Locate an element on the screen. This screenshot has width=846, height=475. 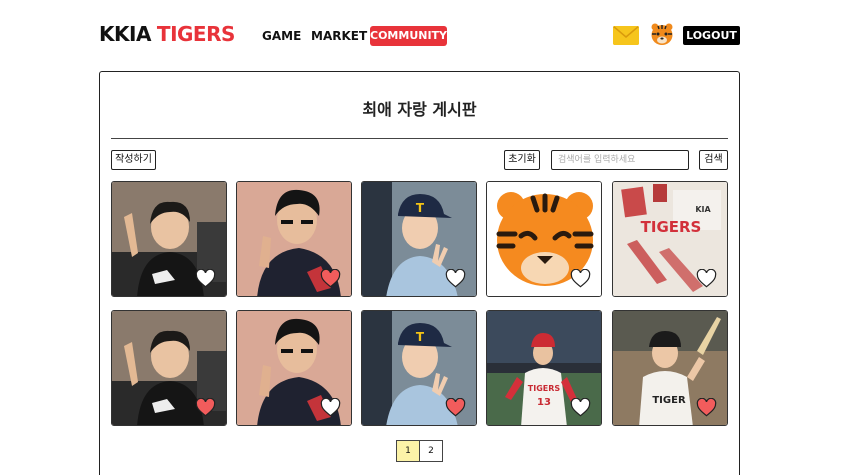
svg-text: 13 is located at coordinates (544, 402).